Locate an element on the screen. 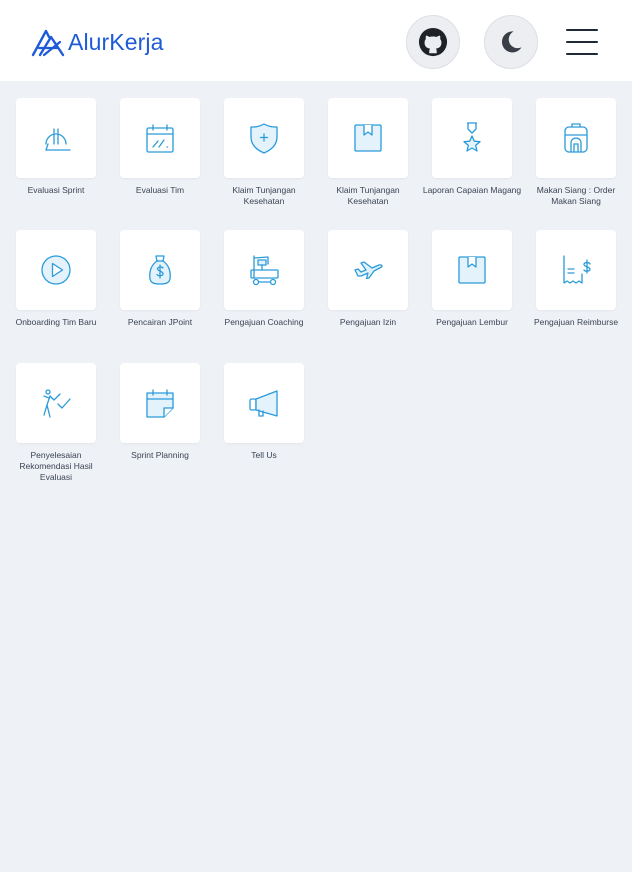  tile-pengajuan-reimburse: Pengajuan Reimburse is located at coordinates (576, 279).